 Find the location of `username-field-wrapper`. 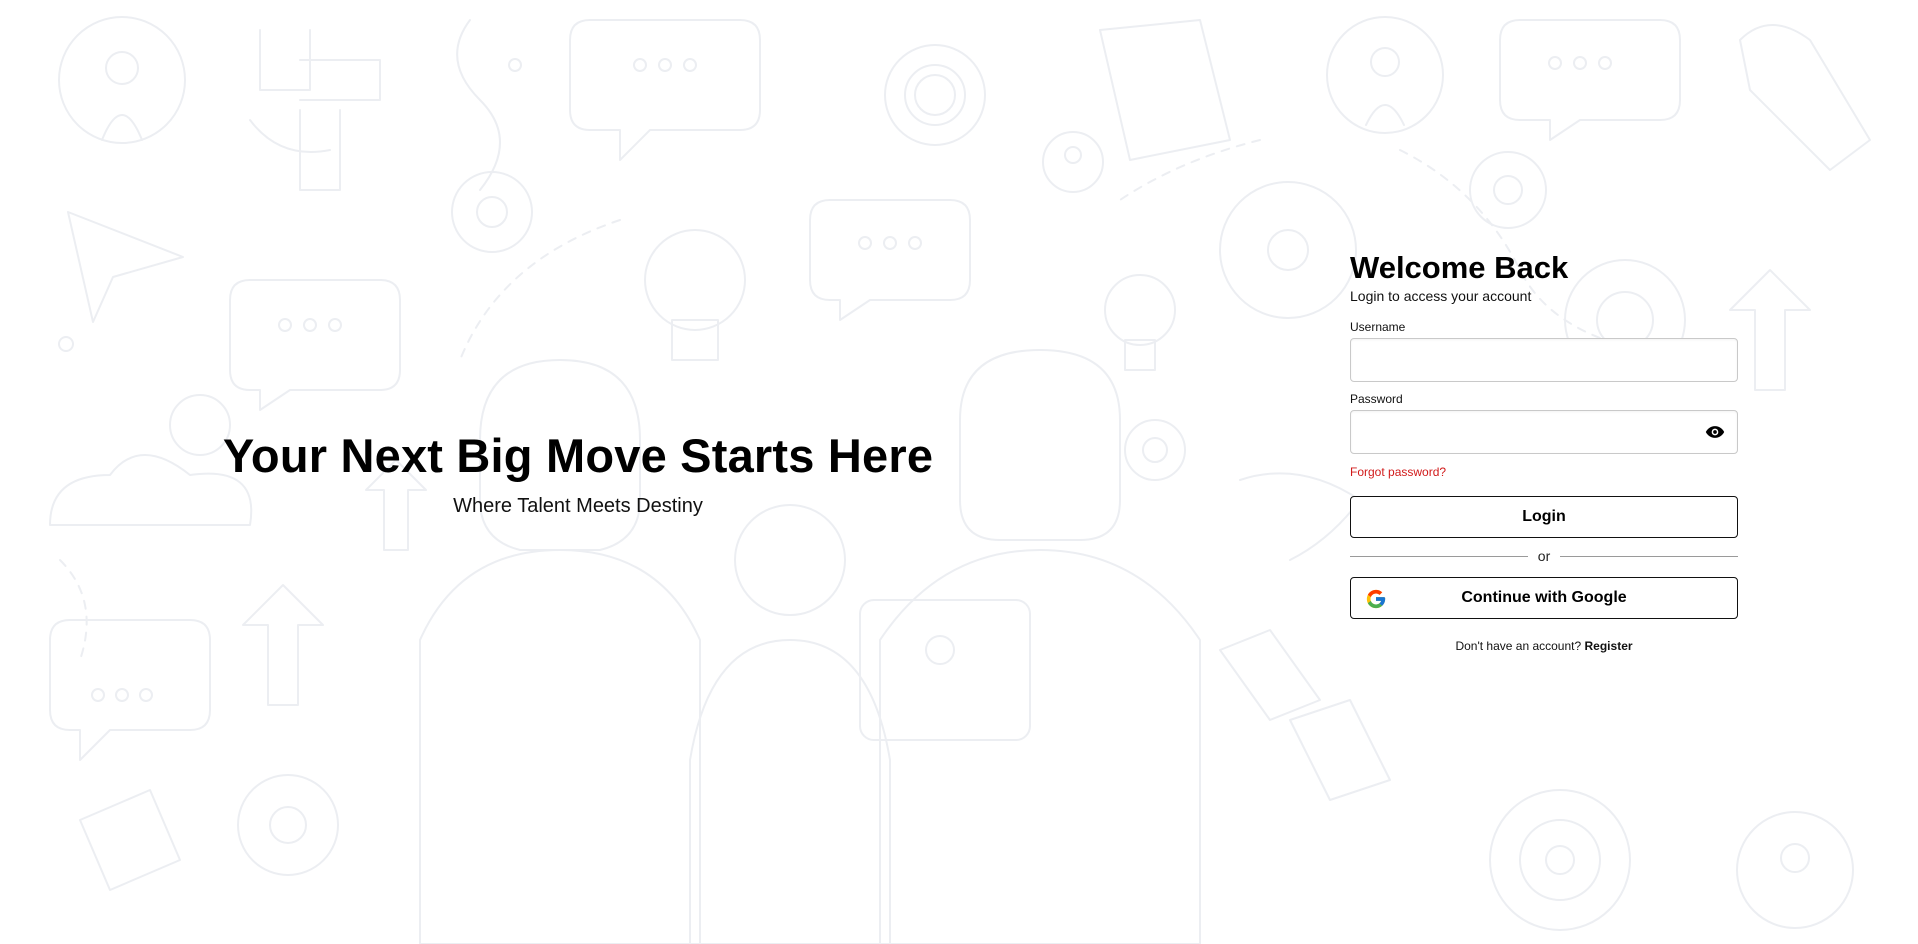

username-field-wrapper is located at coordinates (1544, 360).